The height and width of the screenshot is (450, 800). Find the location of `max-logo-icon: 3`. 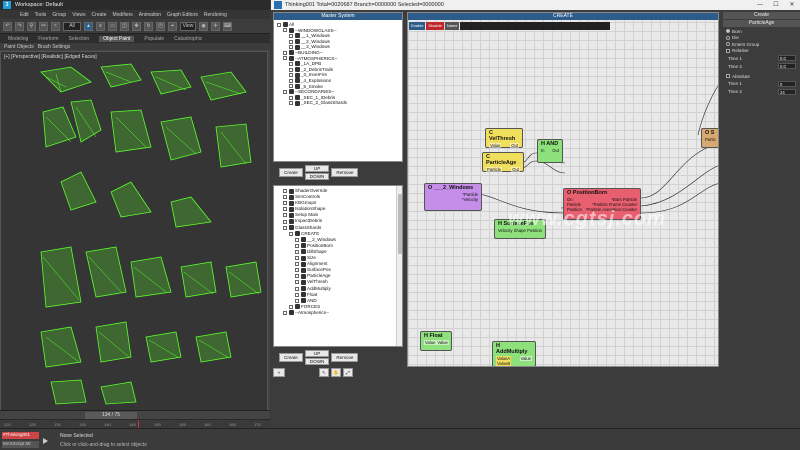

max-logo-icon: 3 is located at coordinates (7, 5).